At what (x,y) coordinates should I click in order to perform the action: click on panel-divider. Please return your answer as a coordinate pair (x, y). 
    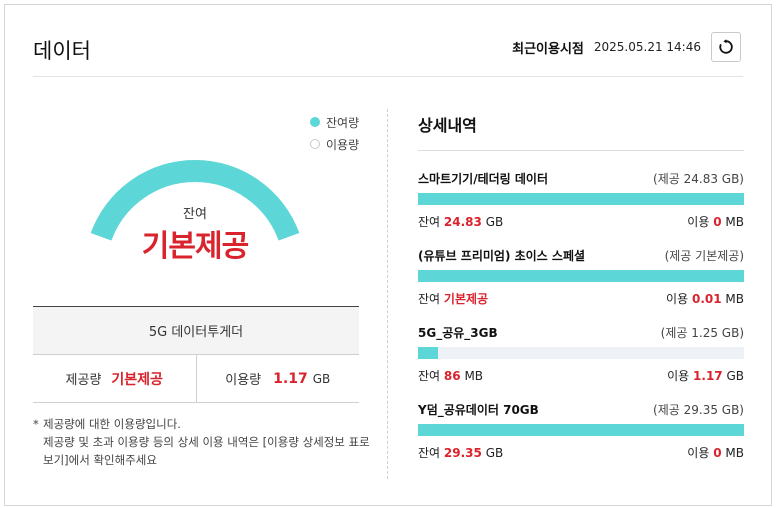
    Looking at the image, I should click on (387, 294).